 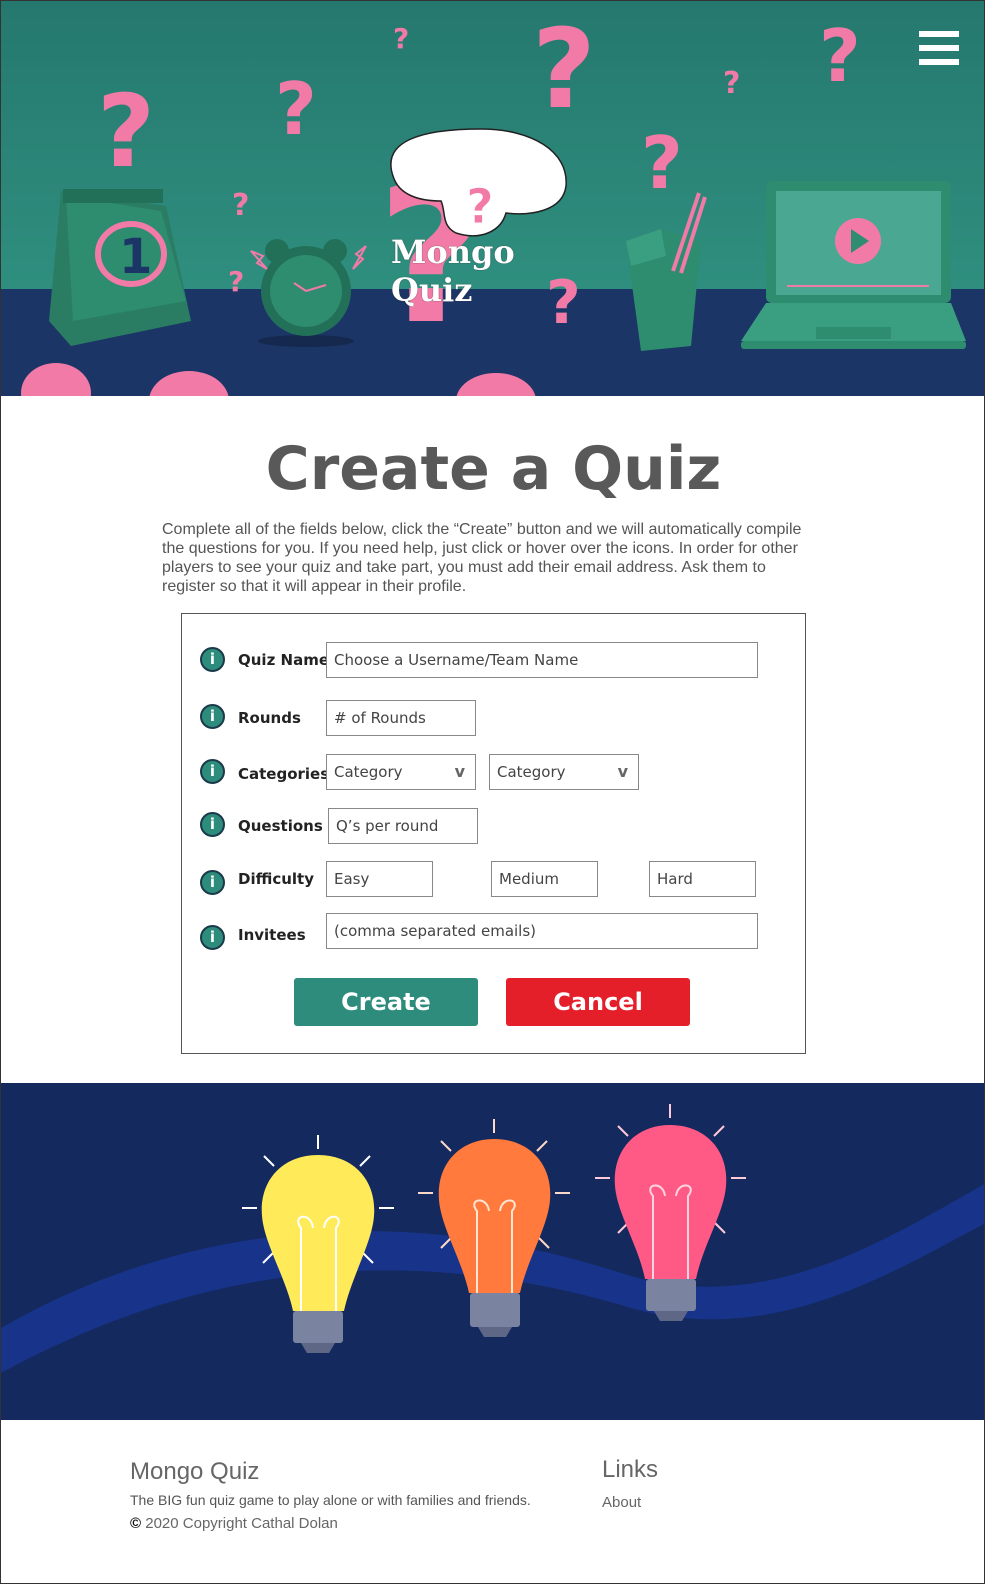 What do you see at coordinates (195, 1471) in the screenshot?
I see `footer-brand: Mongo Quiz` at bounding box center [195, 1471].